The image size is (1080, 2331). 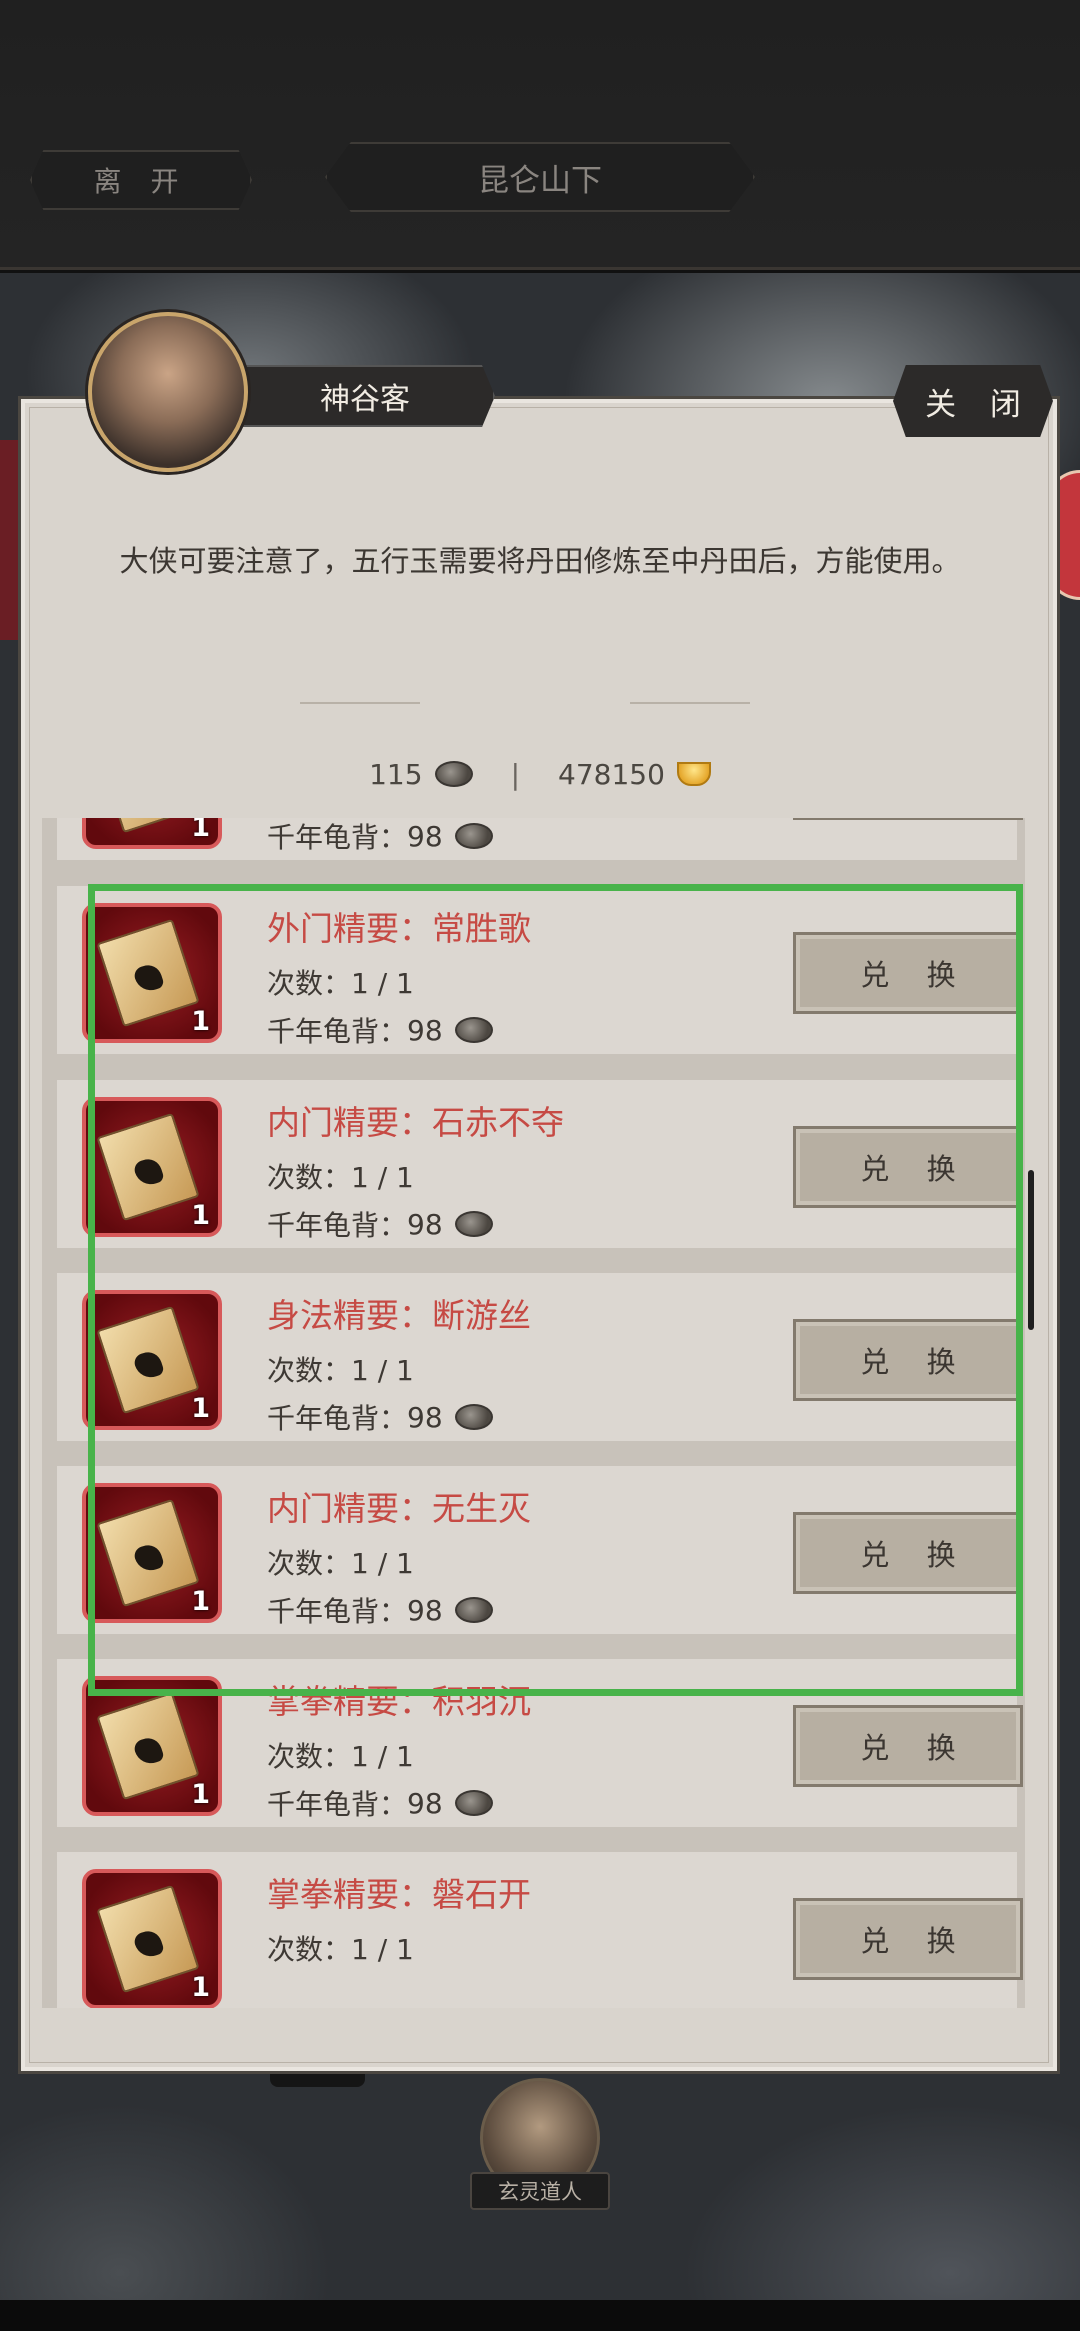 What do you see at coordinates (540, 1749) in the screenshot?
I see `list-item: 1 掌拳精要：积羽沉 次数：1 / 1 千年龟背： 98 兑 换` at bounding box center [540, 1749].